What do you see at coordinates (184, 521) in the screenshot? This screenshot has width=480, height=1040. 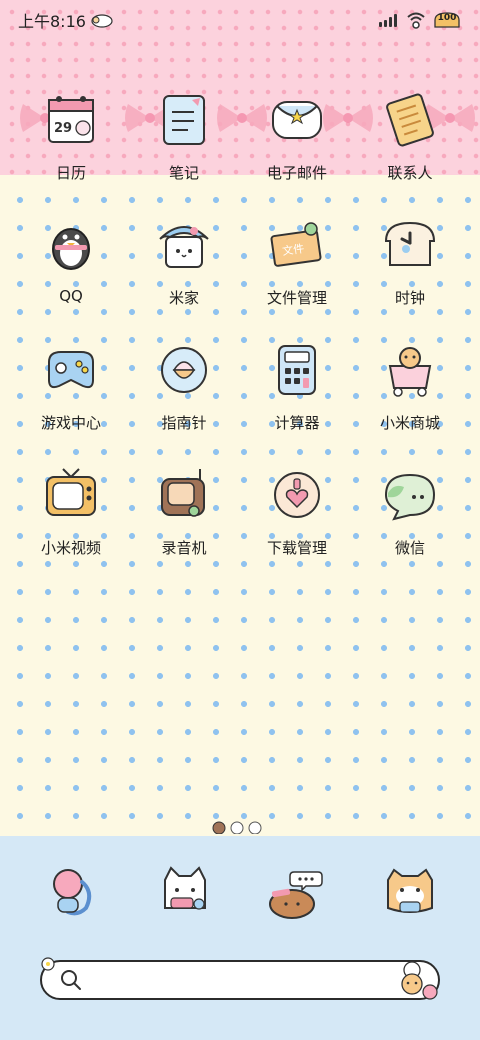 I see `app-recorder: 录音机` at bounding box center [184, 521].